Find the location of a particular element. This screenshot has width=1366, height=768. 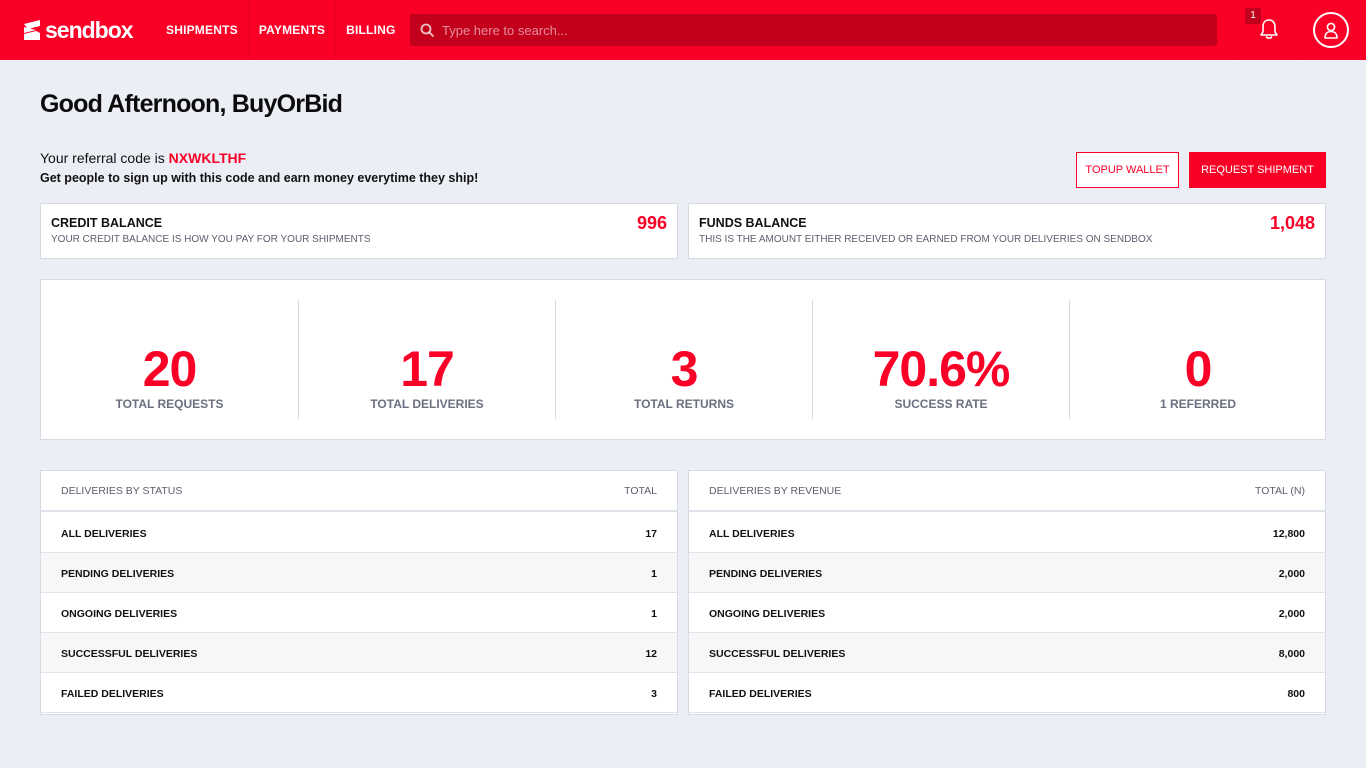

row-value: 8,000 is located at coordinates (1291, 654).